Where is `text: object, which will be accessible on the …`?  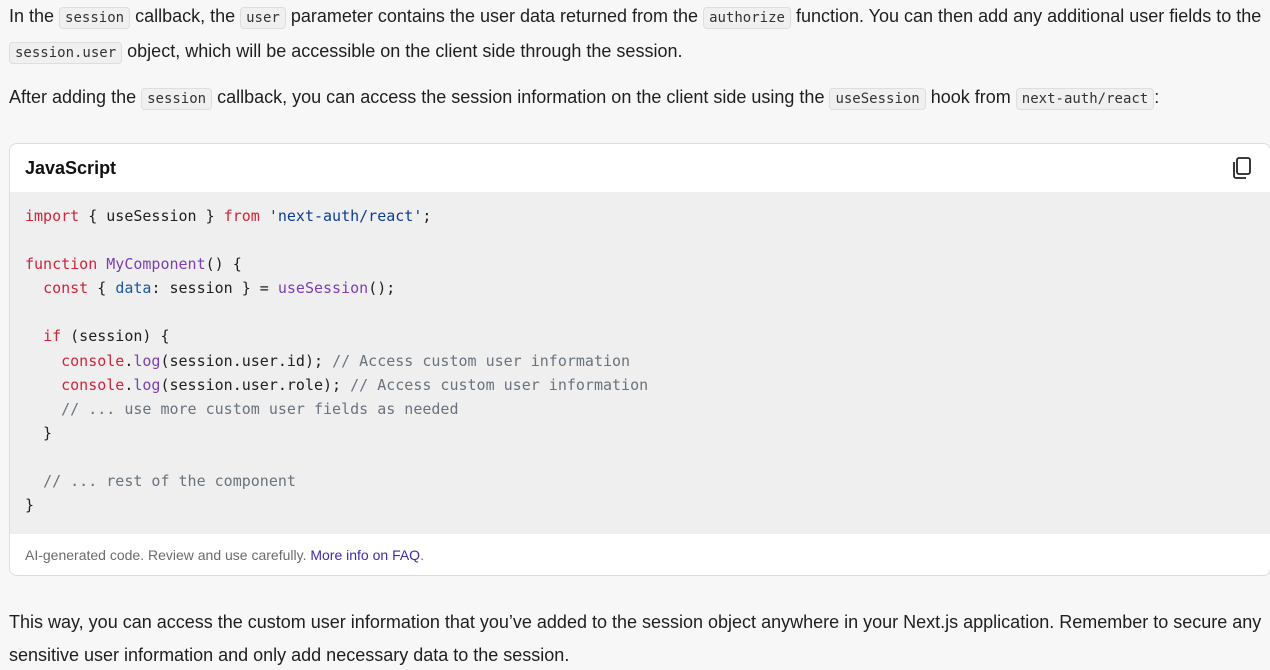
text: object, which will be accessible on the … is located at coordinates (402, 51).